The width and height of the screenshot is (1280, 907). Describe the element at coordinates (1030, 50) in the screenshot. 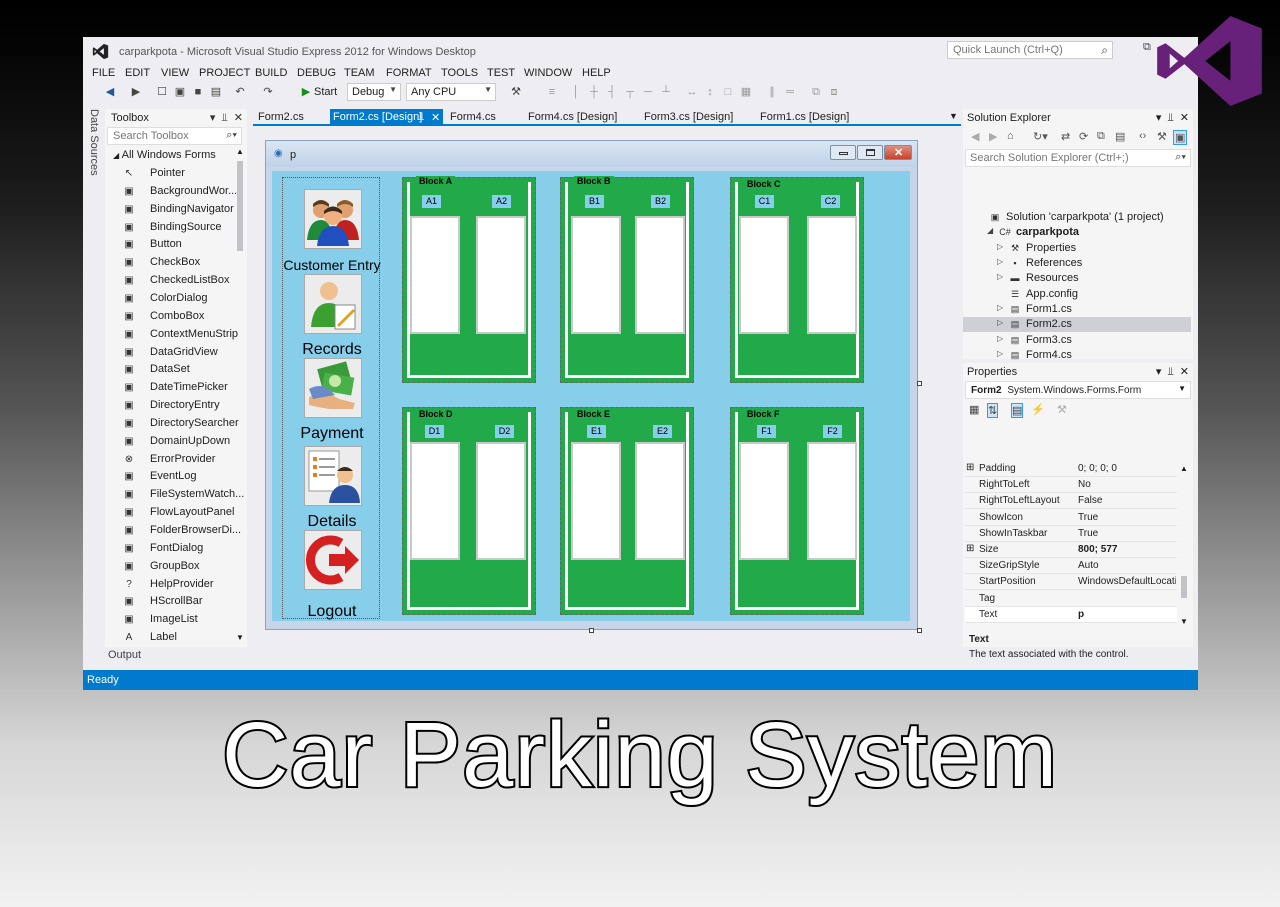

I see `quick-launch-input: Quick Launch (Ctrl+Q) ⌕` at that location.